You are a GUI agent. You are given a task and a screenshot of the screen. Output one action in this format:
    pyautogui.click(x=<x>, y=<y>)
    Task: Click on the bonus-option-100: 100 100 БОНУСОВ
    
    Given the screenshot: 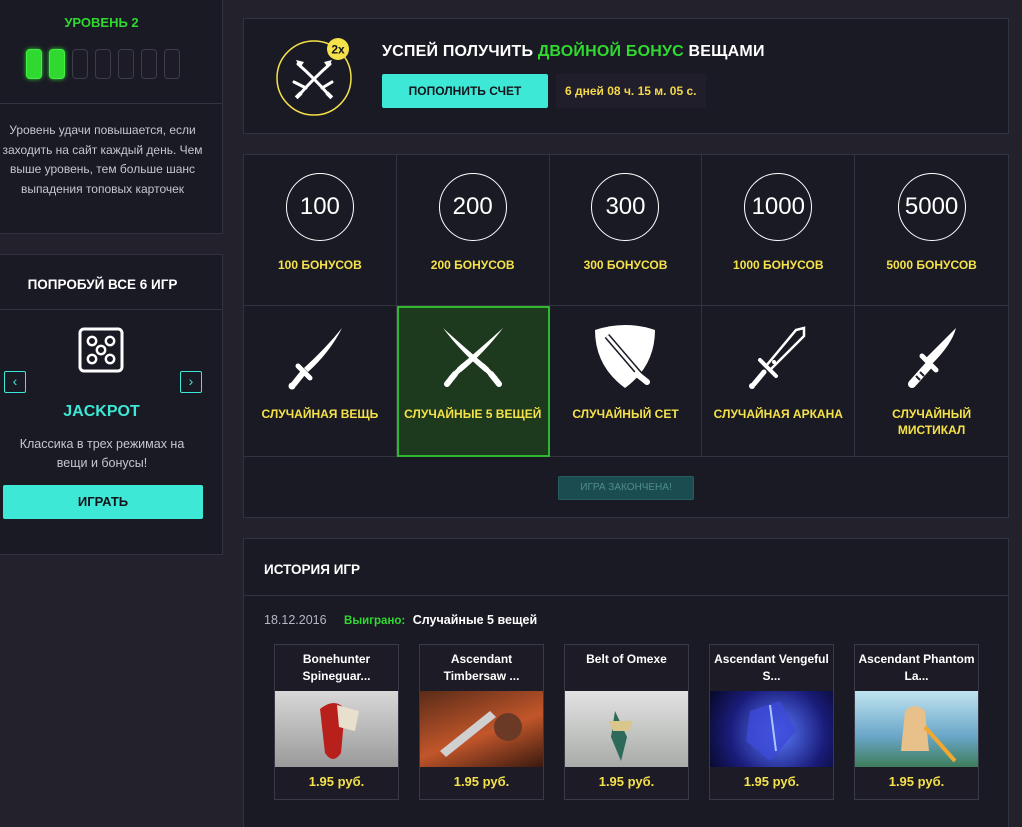 What is the action you would take?
    pyautogui.click(x=320, y=230)
    